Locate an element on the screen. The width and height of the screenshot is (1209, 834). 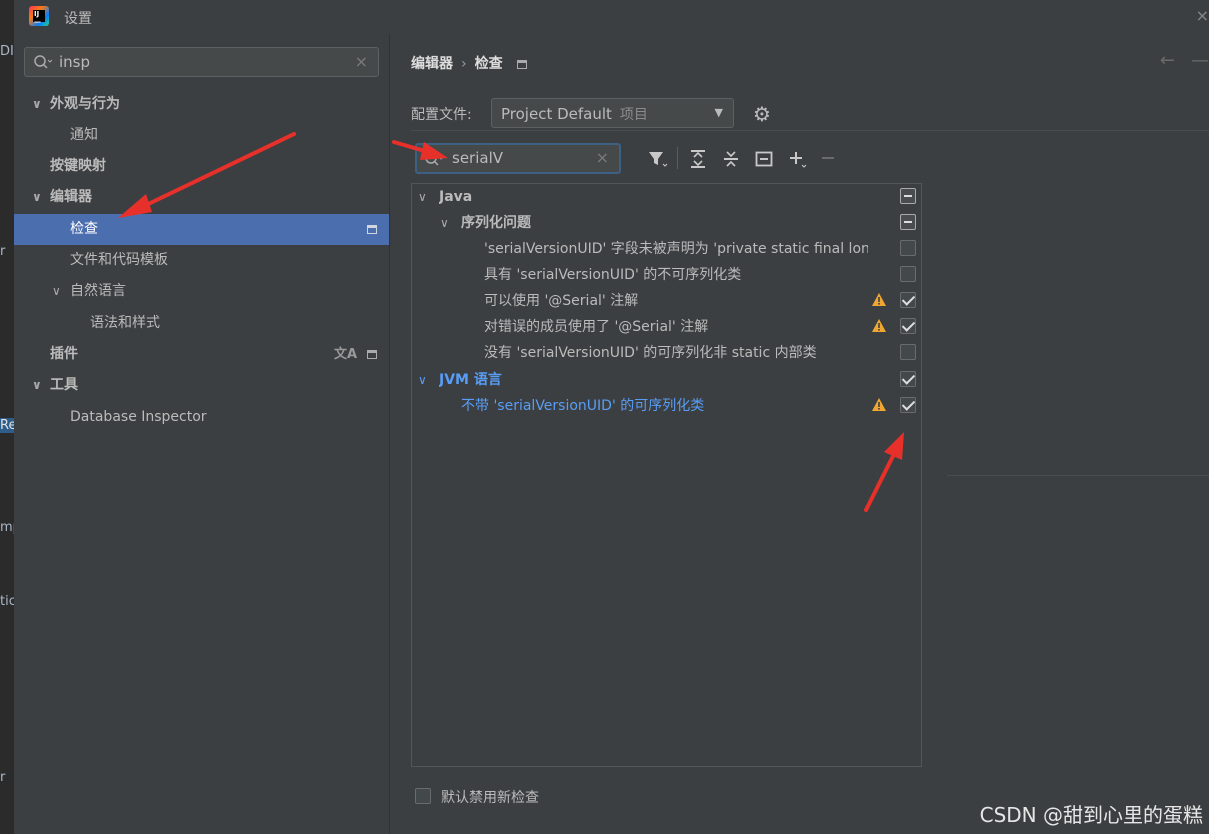
gear-icon: ⚙ is located at coordinates (762, 114).